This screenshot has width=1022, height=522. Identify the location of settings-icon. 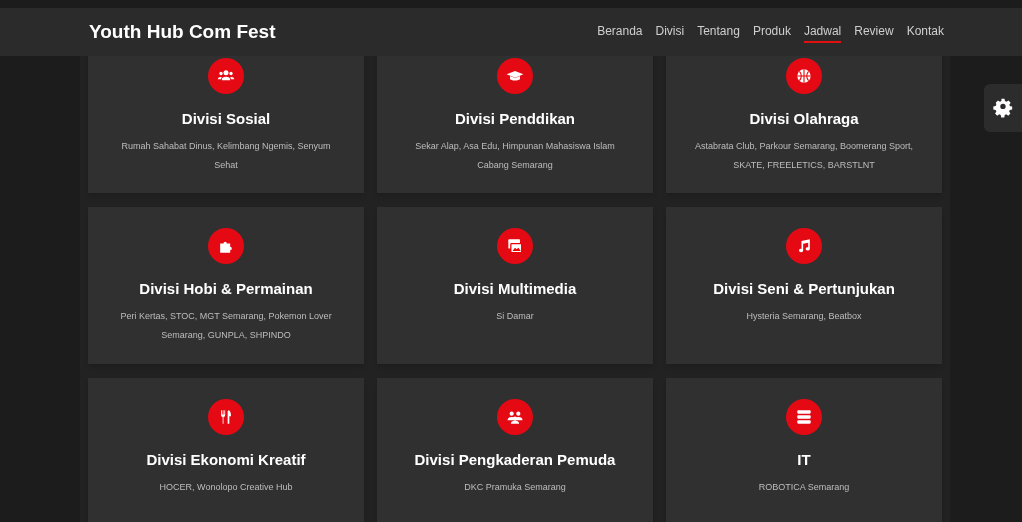
(1003, 108).